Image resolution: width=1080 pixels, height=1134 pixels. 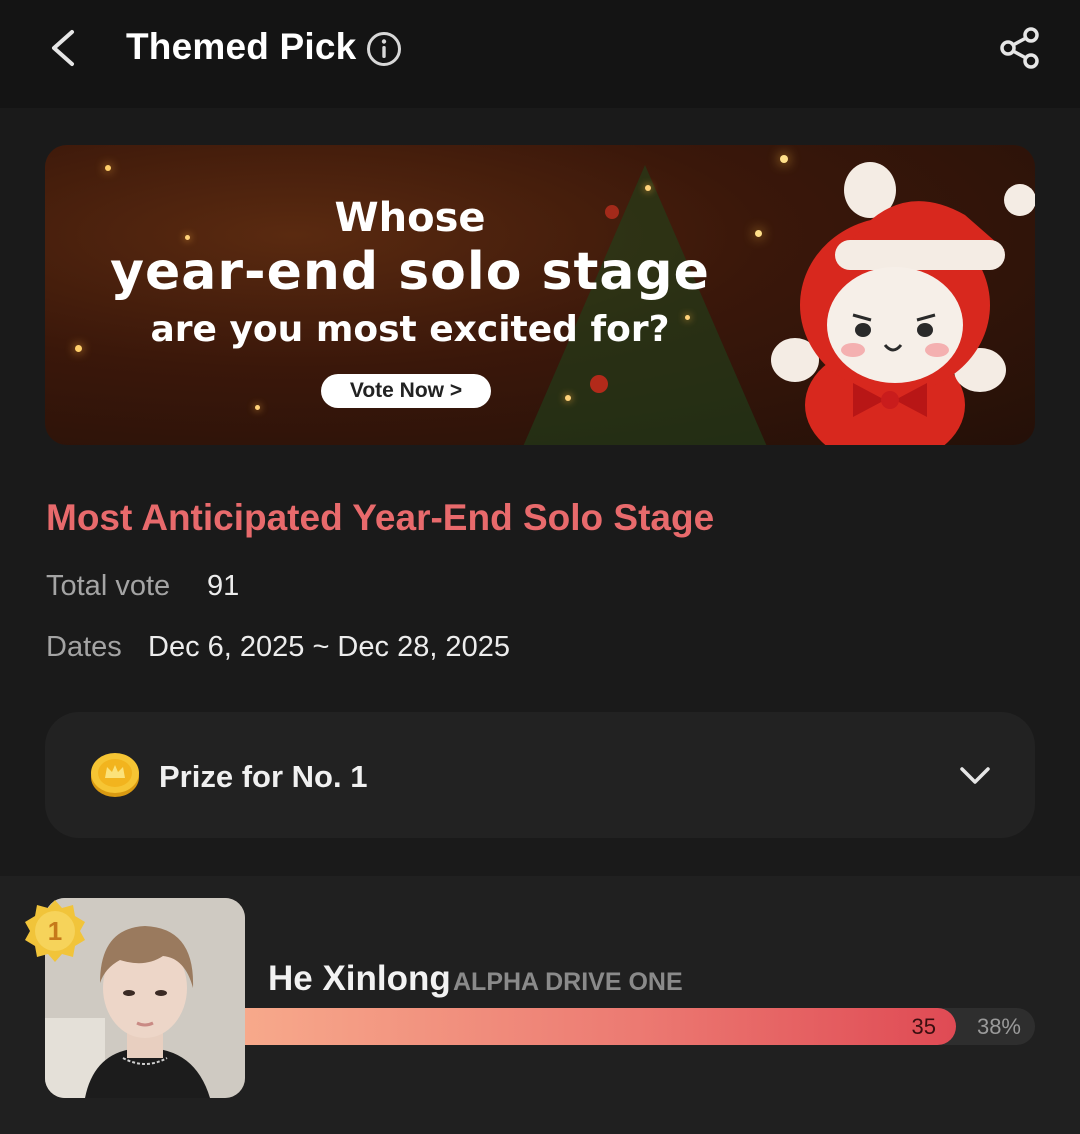 I want to click on dates-value: Dec 6, 2025 ~ Dec 28, 2025, so click(x=329, y=647).